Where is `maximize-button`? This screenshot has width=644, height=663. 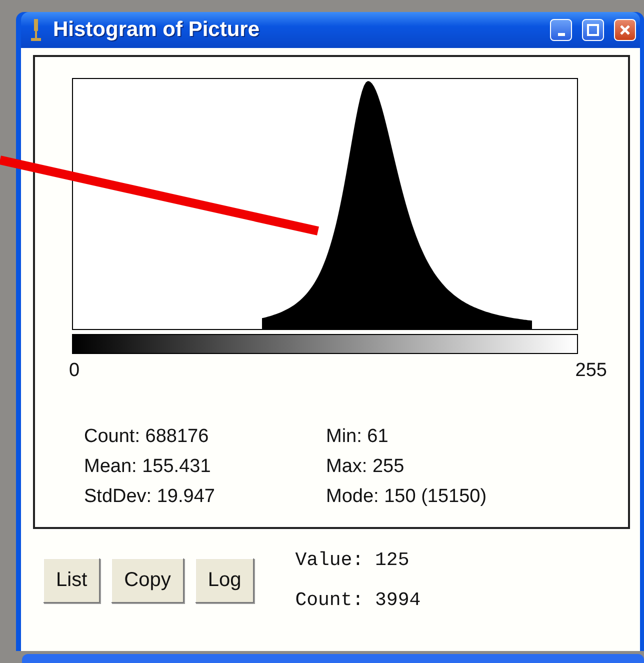 maximize-button is located at coordinates (593, 30).